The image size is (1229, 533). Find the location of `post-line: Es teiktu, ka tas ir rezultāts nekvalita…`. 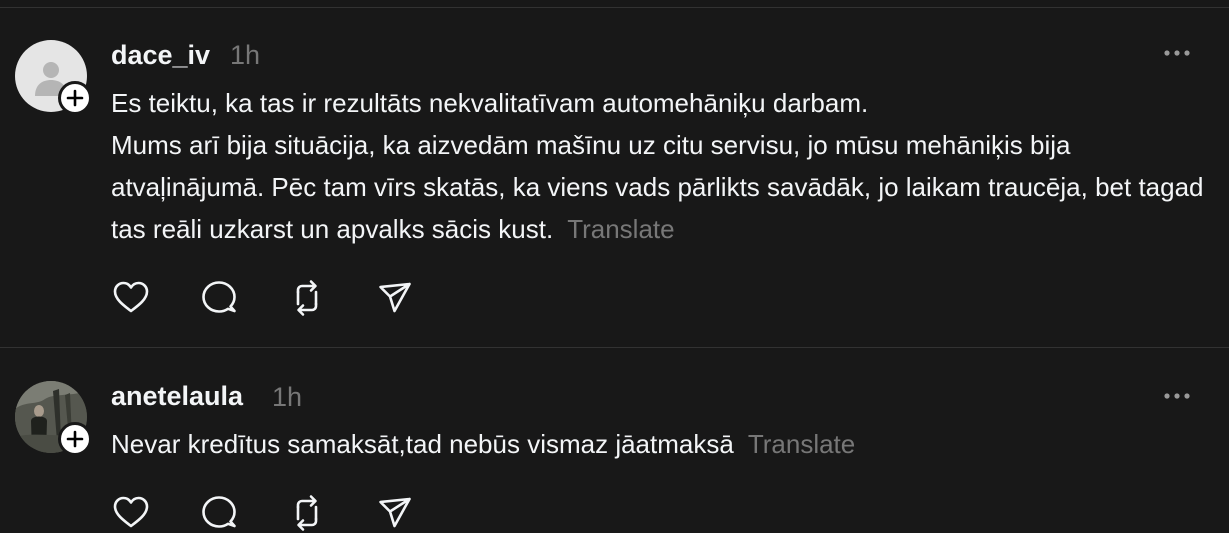

post-line: Es teiktu, ka tas ir rezultāts nekvalita… is located at coordinates (490, 103).